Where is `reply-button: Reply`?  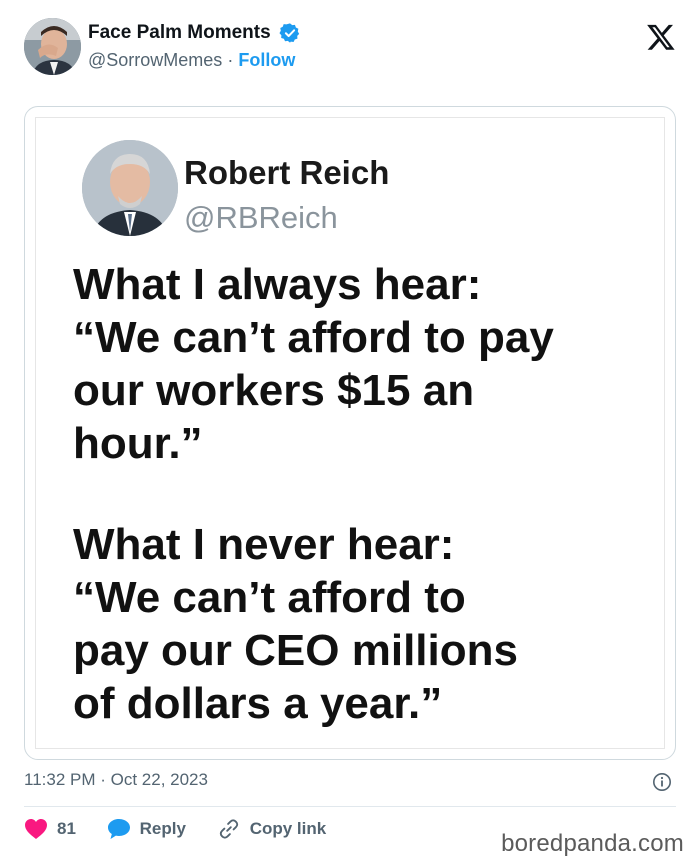
reply-button: Reply is located at coordinates (146, 829).